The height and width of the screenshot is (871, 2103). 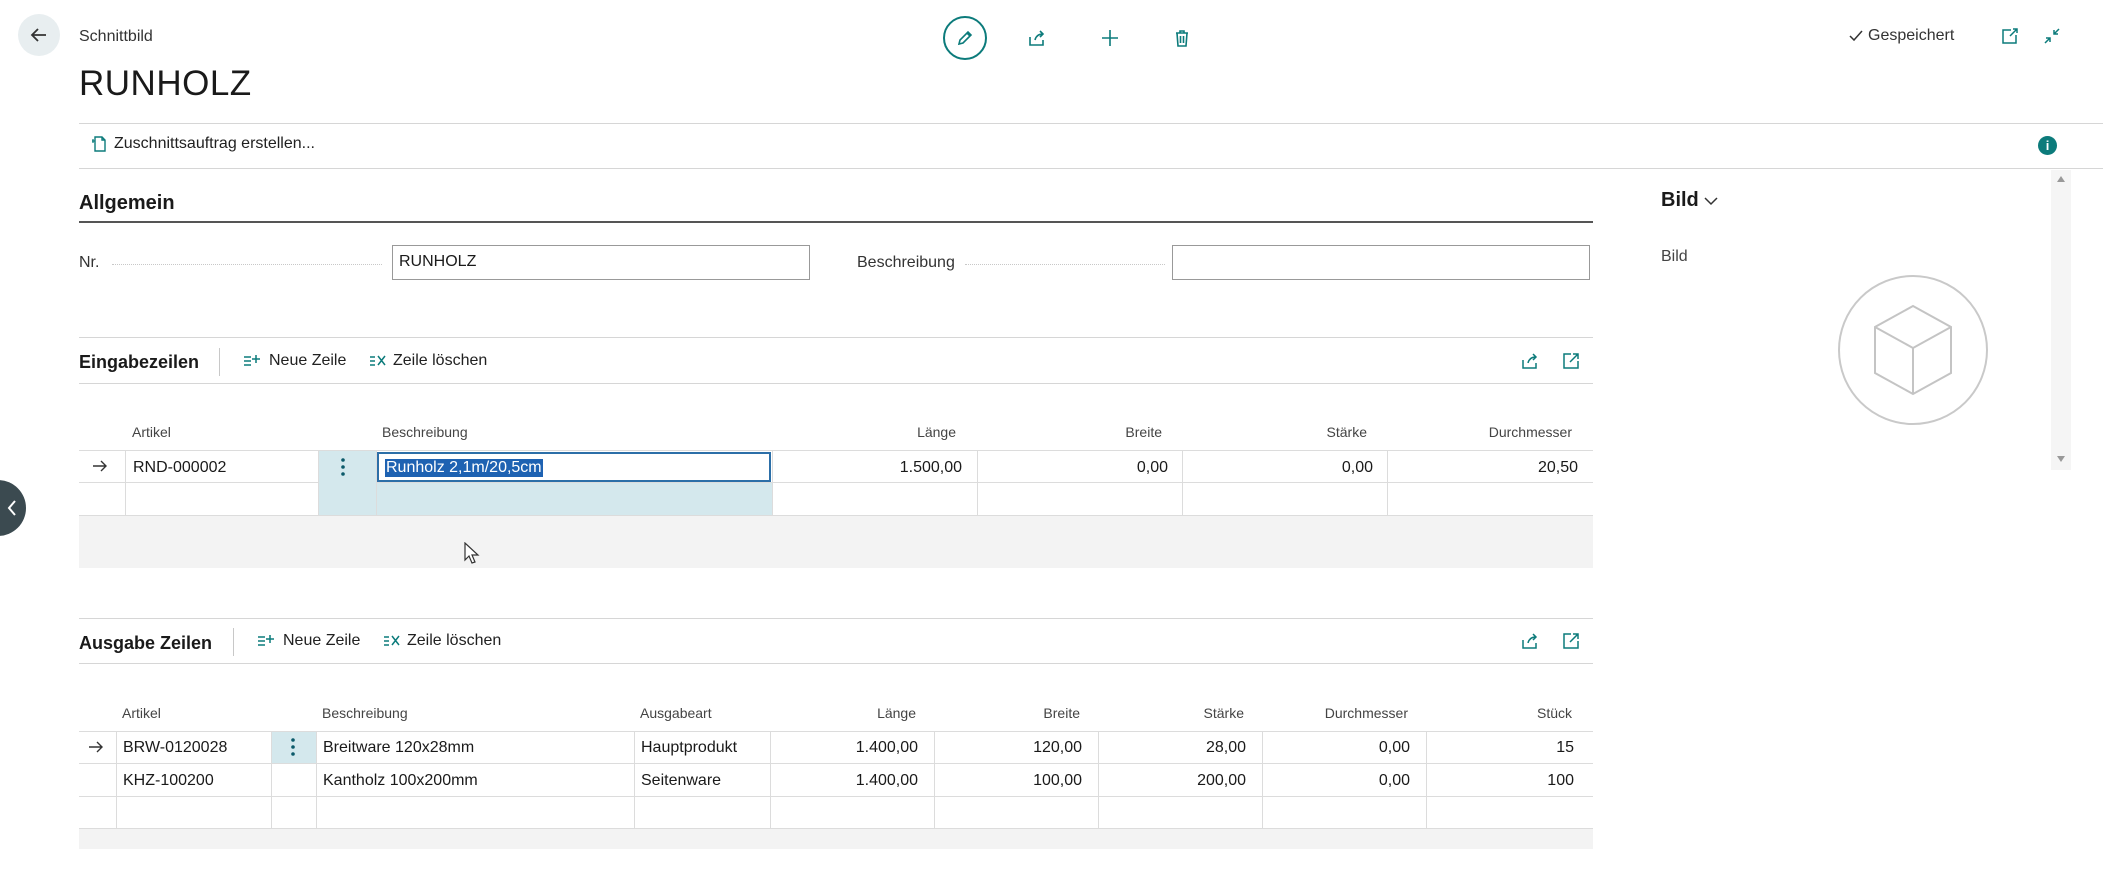 What do you see at coordinates (1485, 468) in the screenshot?
I see `input-row-durchmesser: 20,50` at bounding box center [1485, 468].